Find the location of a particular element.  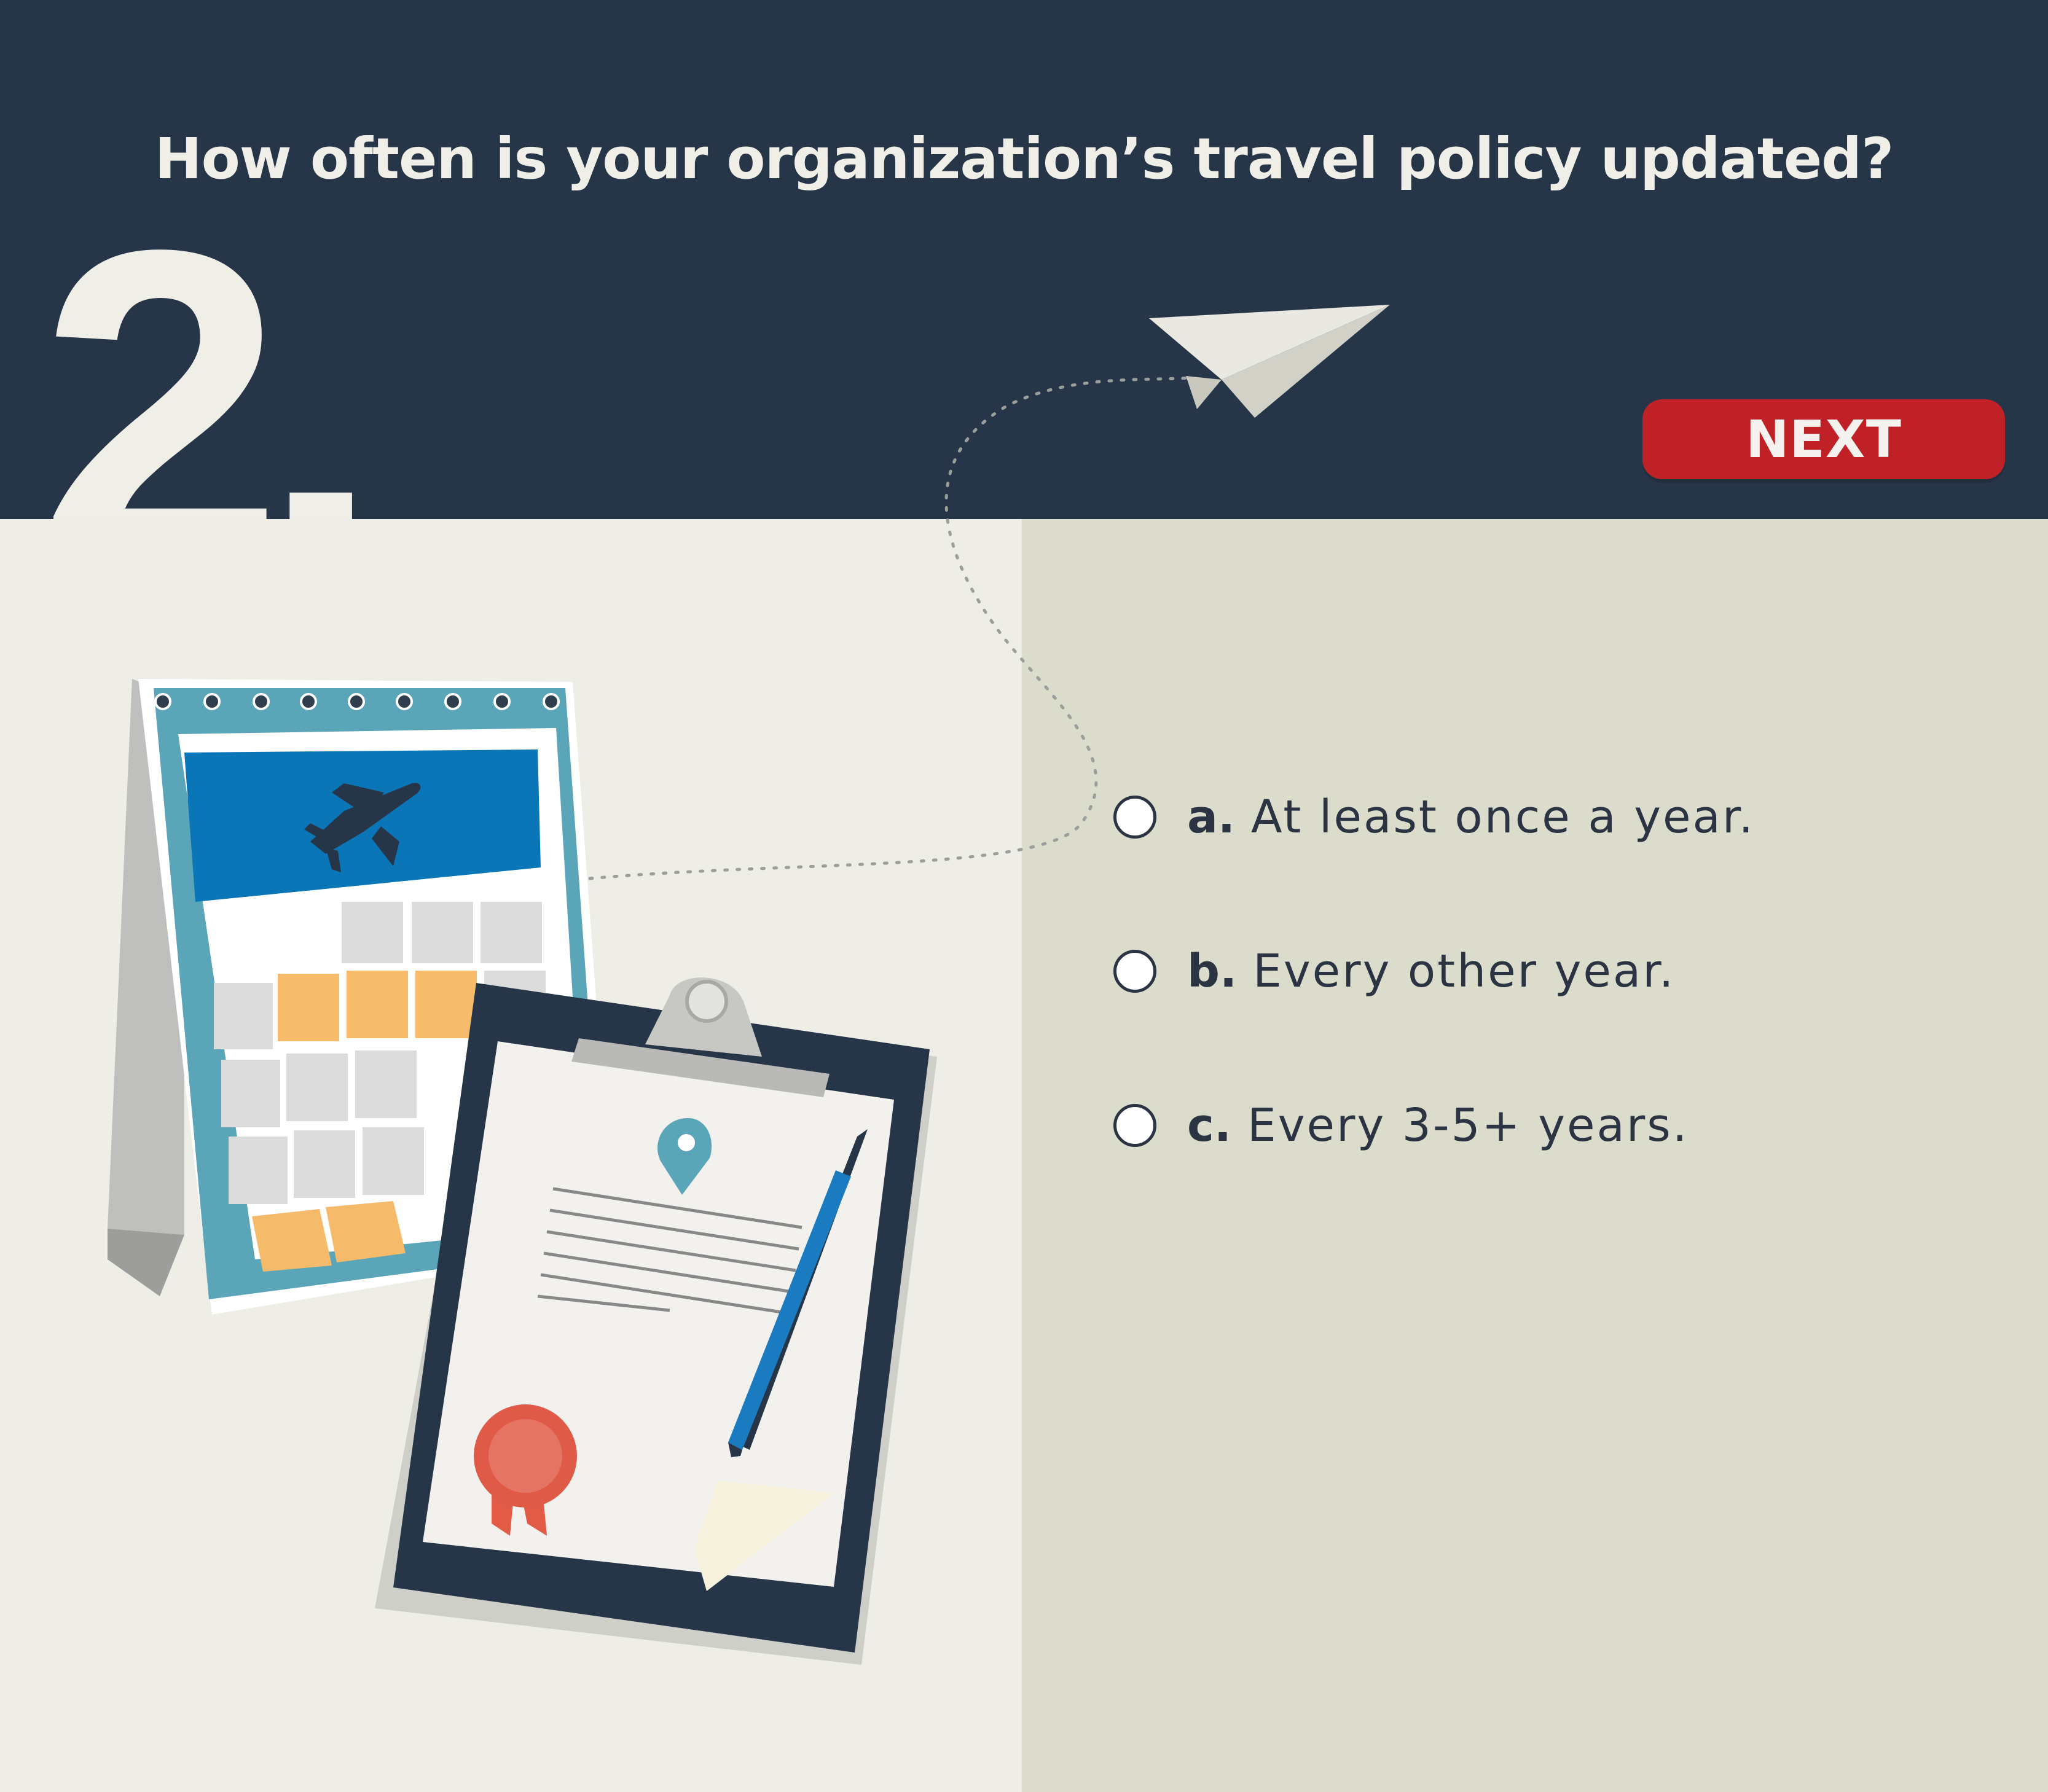

option-a-letter: a. is located at coordinates (1211, 817).